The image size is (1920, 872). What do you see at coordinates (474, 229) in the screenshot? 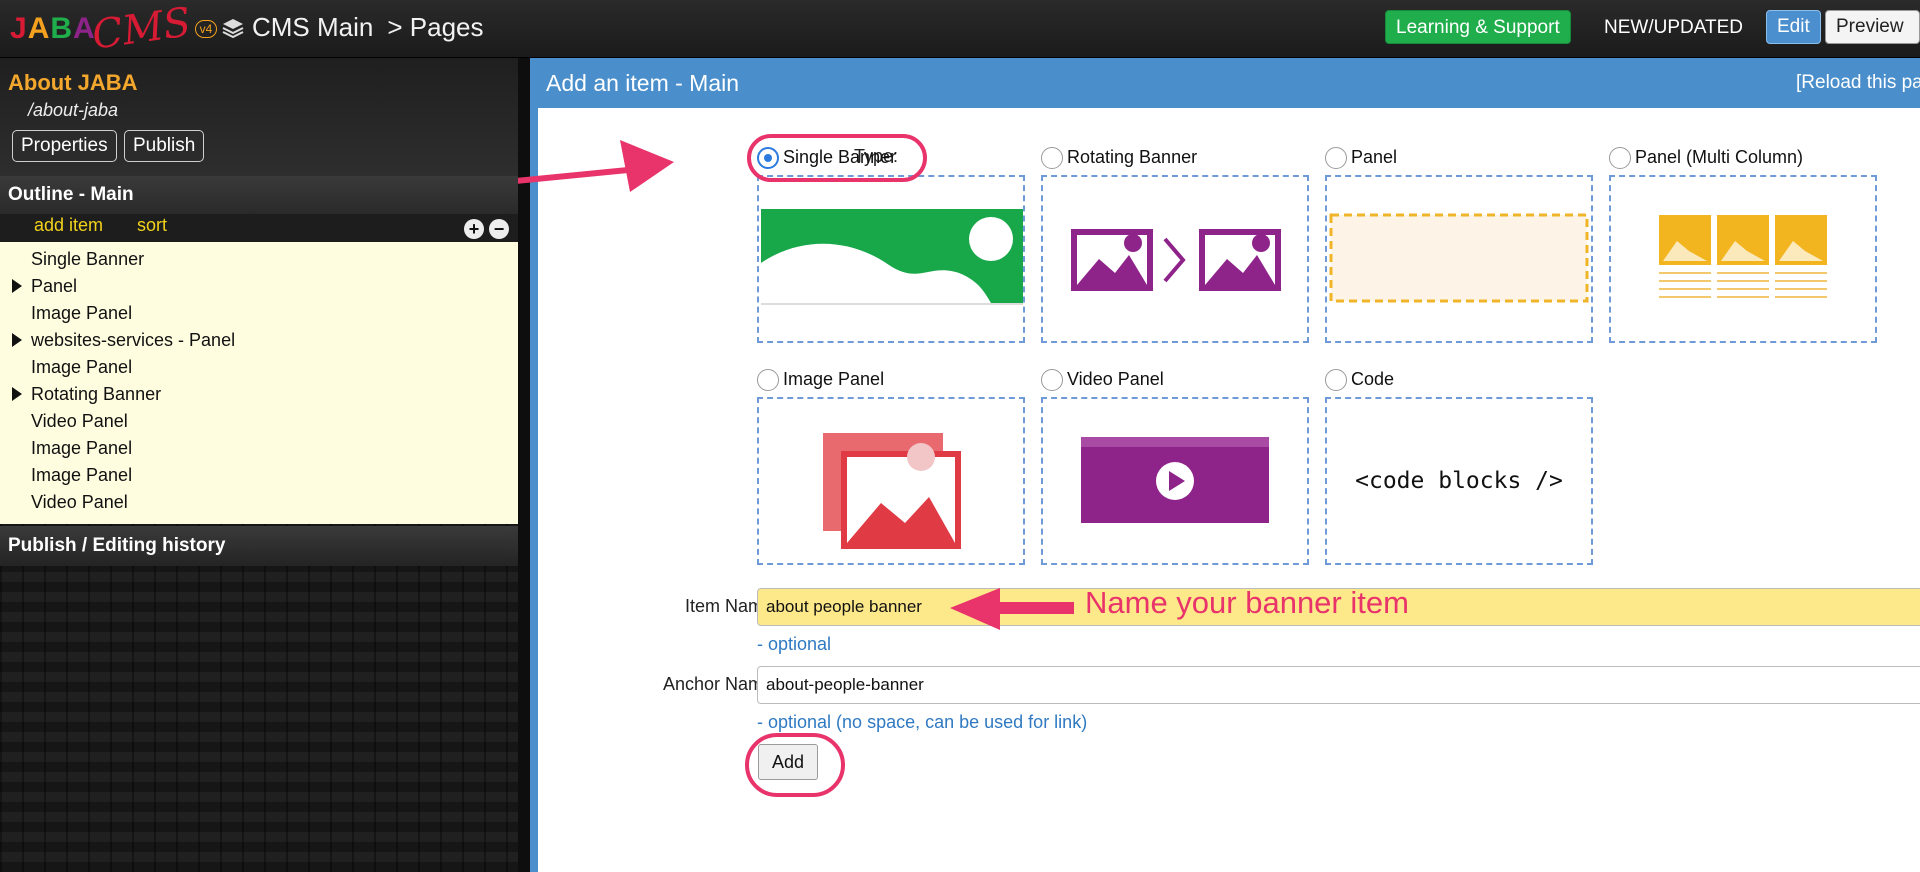
I see `expand-all-icon: +` at bounding box center [474, 229].